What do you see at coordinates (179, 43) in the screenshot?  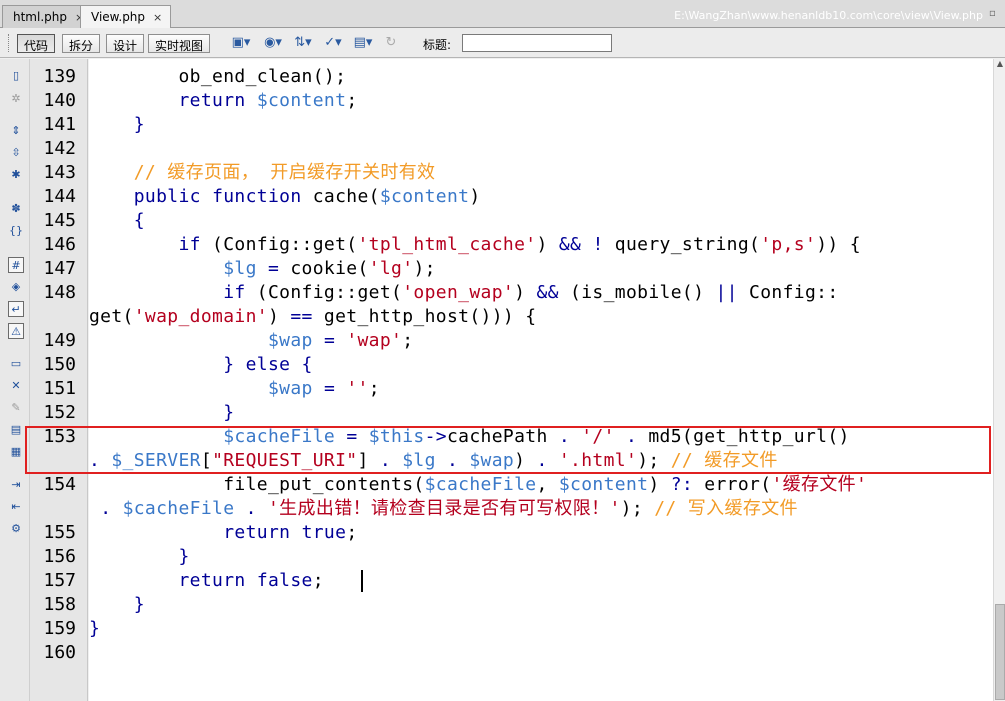 I see `live-view-button: 实时视图` at bounding box center [179, 43].